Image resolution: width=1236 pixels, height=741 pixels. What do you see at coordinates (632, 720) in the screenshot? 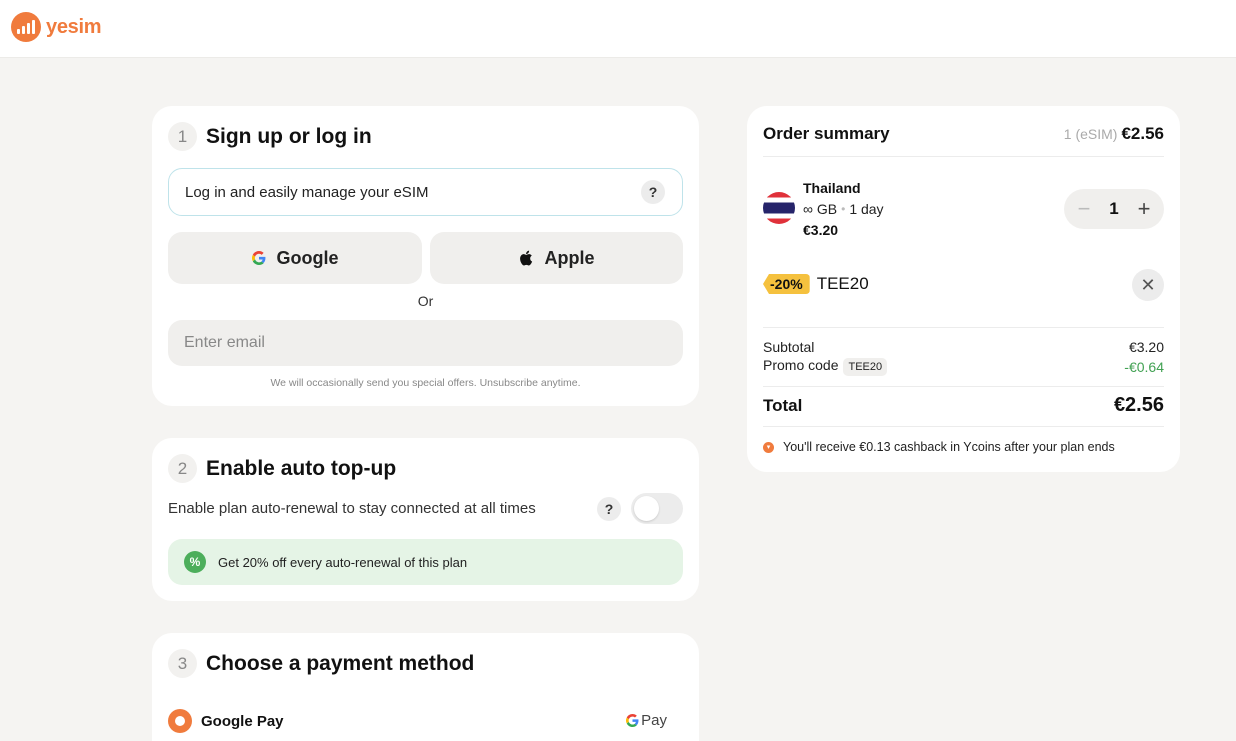
I see `google-g-icon` at bounding box center [632, 720].